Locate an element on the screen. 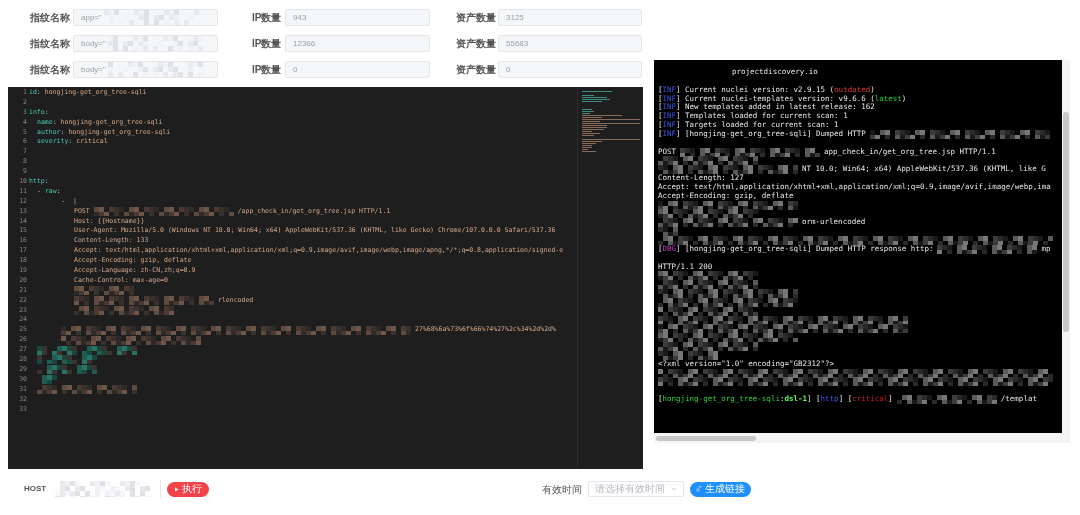 Image resolution: width=1080 pixels, height=515 pixels. input-field: app=" is located at coordinates (145, 17).